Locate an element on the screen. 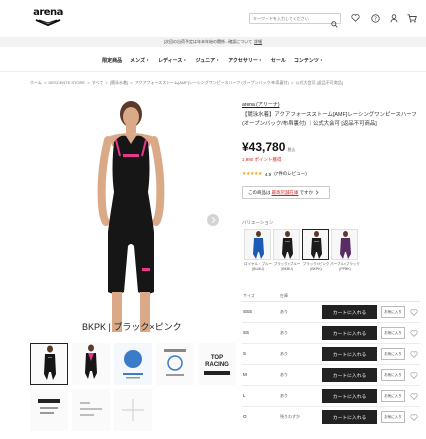  size-table-header: サイズ 在庫 is located at coordinates (331, 297).